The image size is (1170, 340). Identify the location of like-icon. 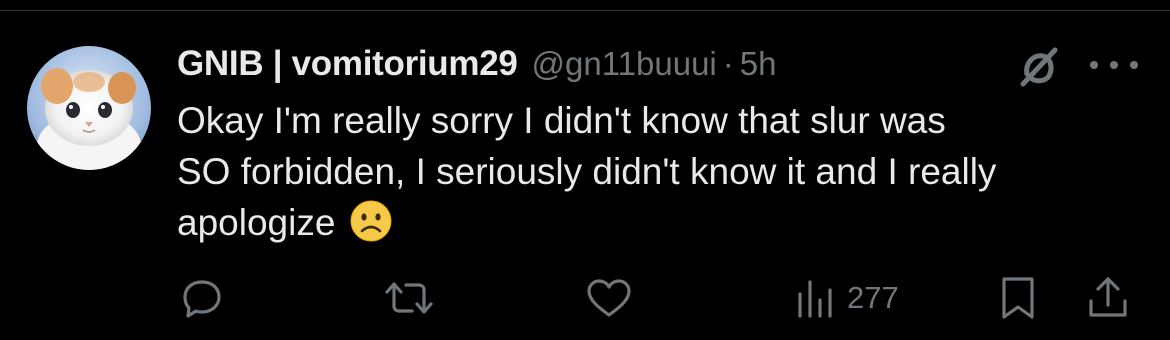
(609, 298).